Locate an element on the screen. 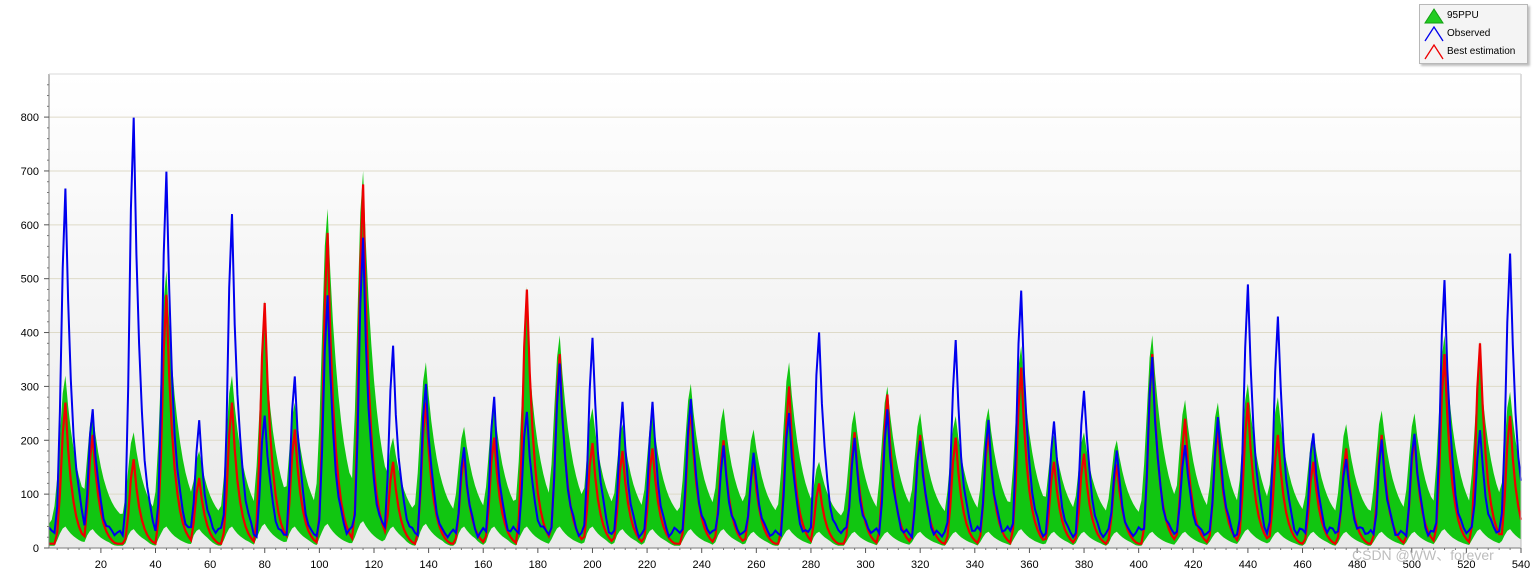 The image size is (1537, 579). x-tick-label-80: 80 is located at coordinates (265, 565).